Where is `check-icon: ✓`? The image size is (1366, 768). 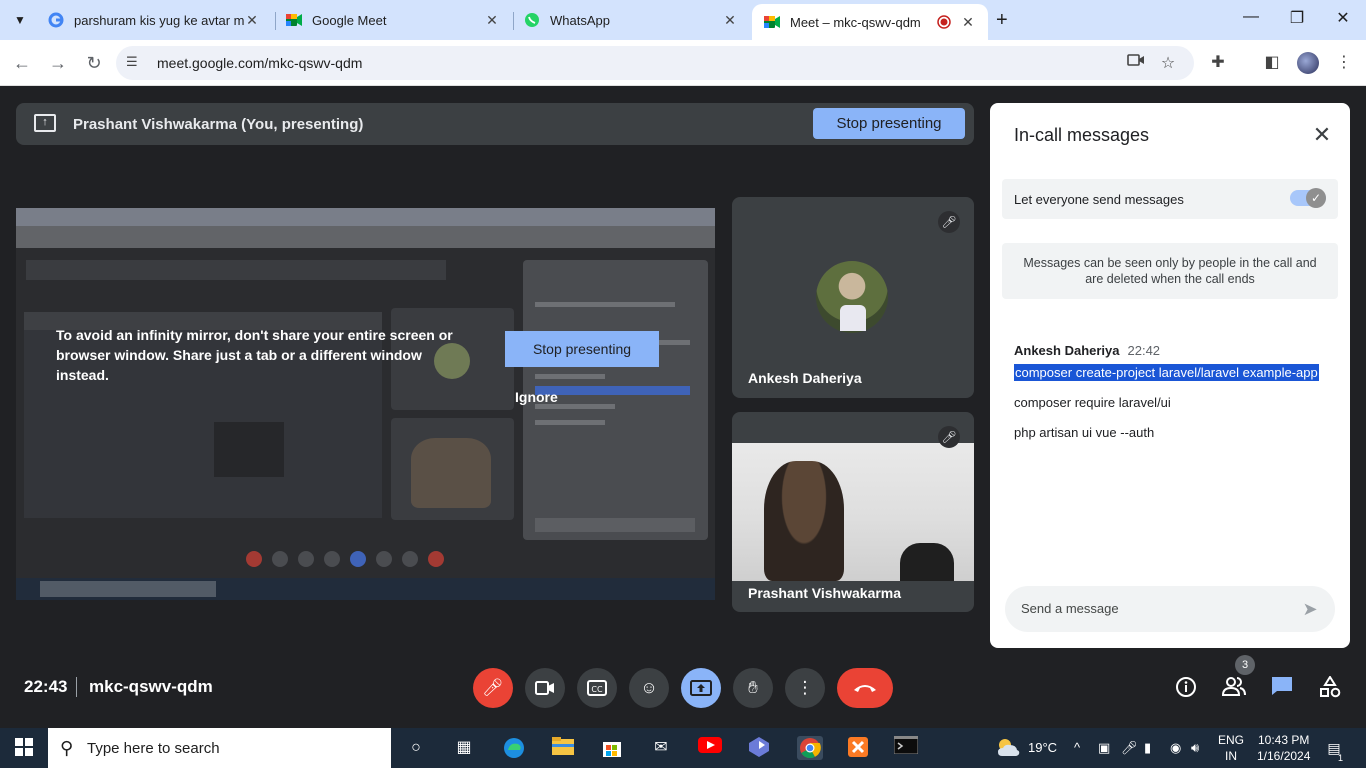 check-icon: ✓ is located at coordinates (1316, 198).